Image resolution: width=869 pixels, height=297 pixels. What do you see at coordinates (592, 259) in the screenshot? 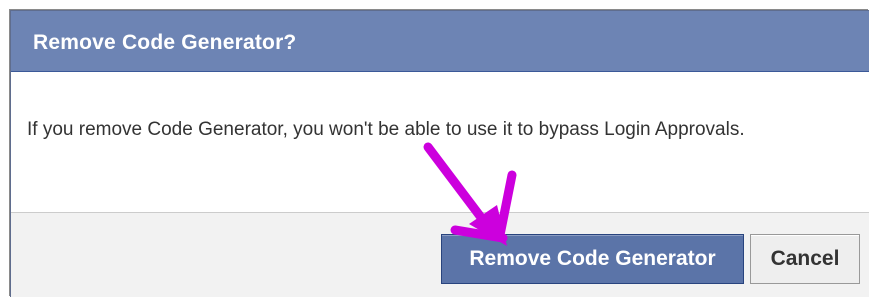
I see `remove-code-generator-button: Remove Code Generator` at bounding box center [592, 259].